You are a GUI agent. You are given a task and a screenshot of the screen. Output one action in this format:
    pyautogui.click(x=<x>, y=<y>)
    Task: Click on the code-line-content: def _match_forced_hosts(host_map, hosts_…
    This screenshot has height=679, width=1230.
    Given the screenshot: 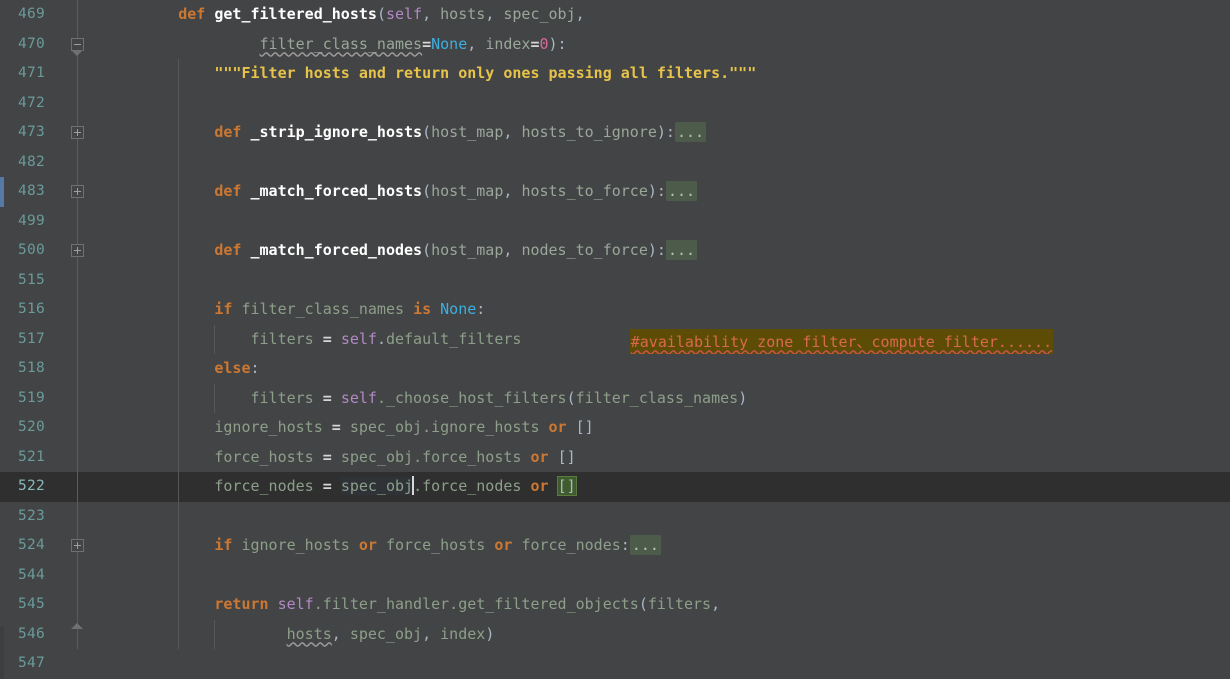 What is the action you would take?
    pyautogui.click(x=663, y=192)
    